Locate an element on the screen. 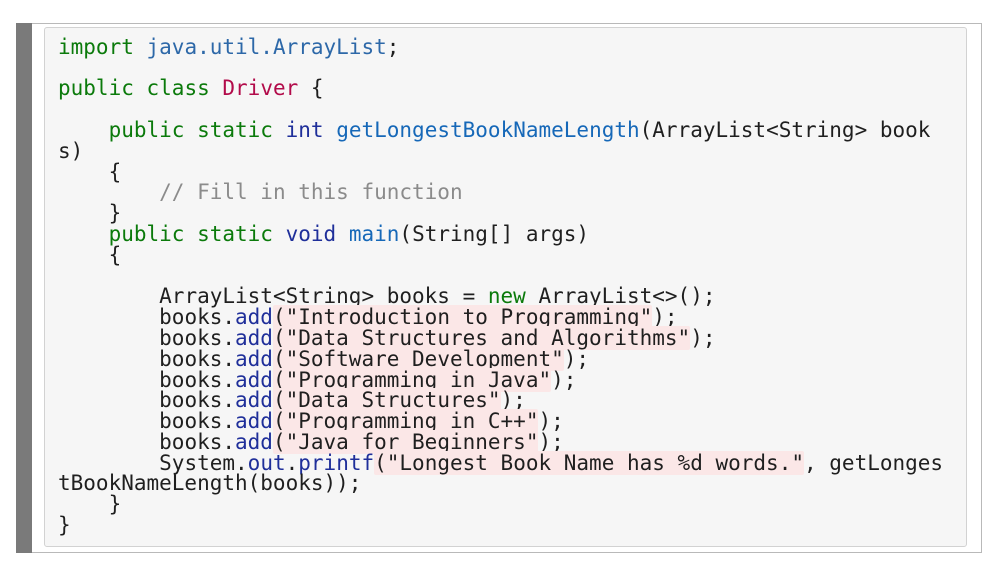 The image size is (997, 566). comment: // Fill in this function is located at coordinates (311, 192).